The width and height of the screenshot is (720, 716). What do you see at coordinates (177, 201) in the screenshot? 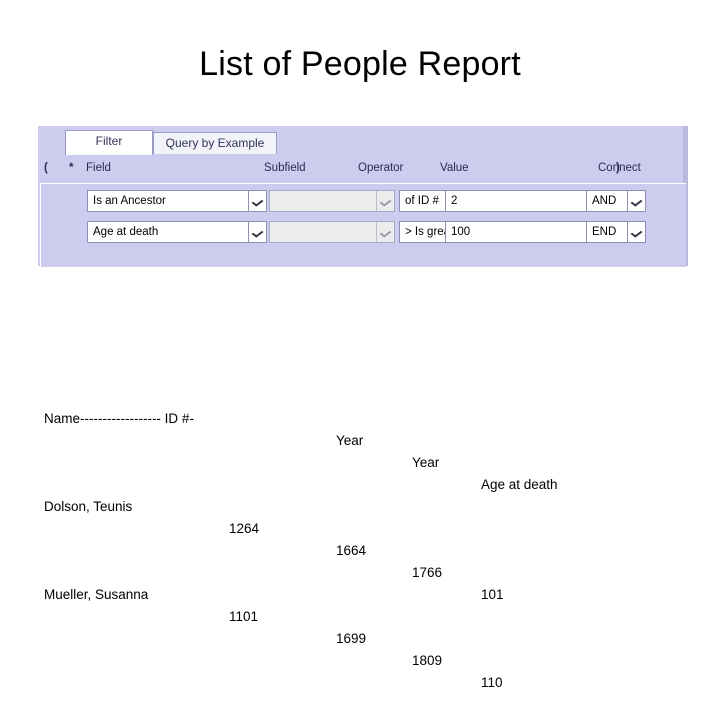
I see `field-dropdown-row-1: Is an Ancestor` at bounding box center [177, 201].